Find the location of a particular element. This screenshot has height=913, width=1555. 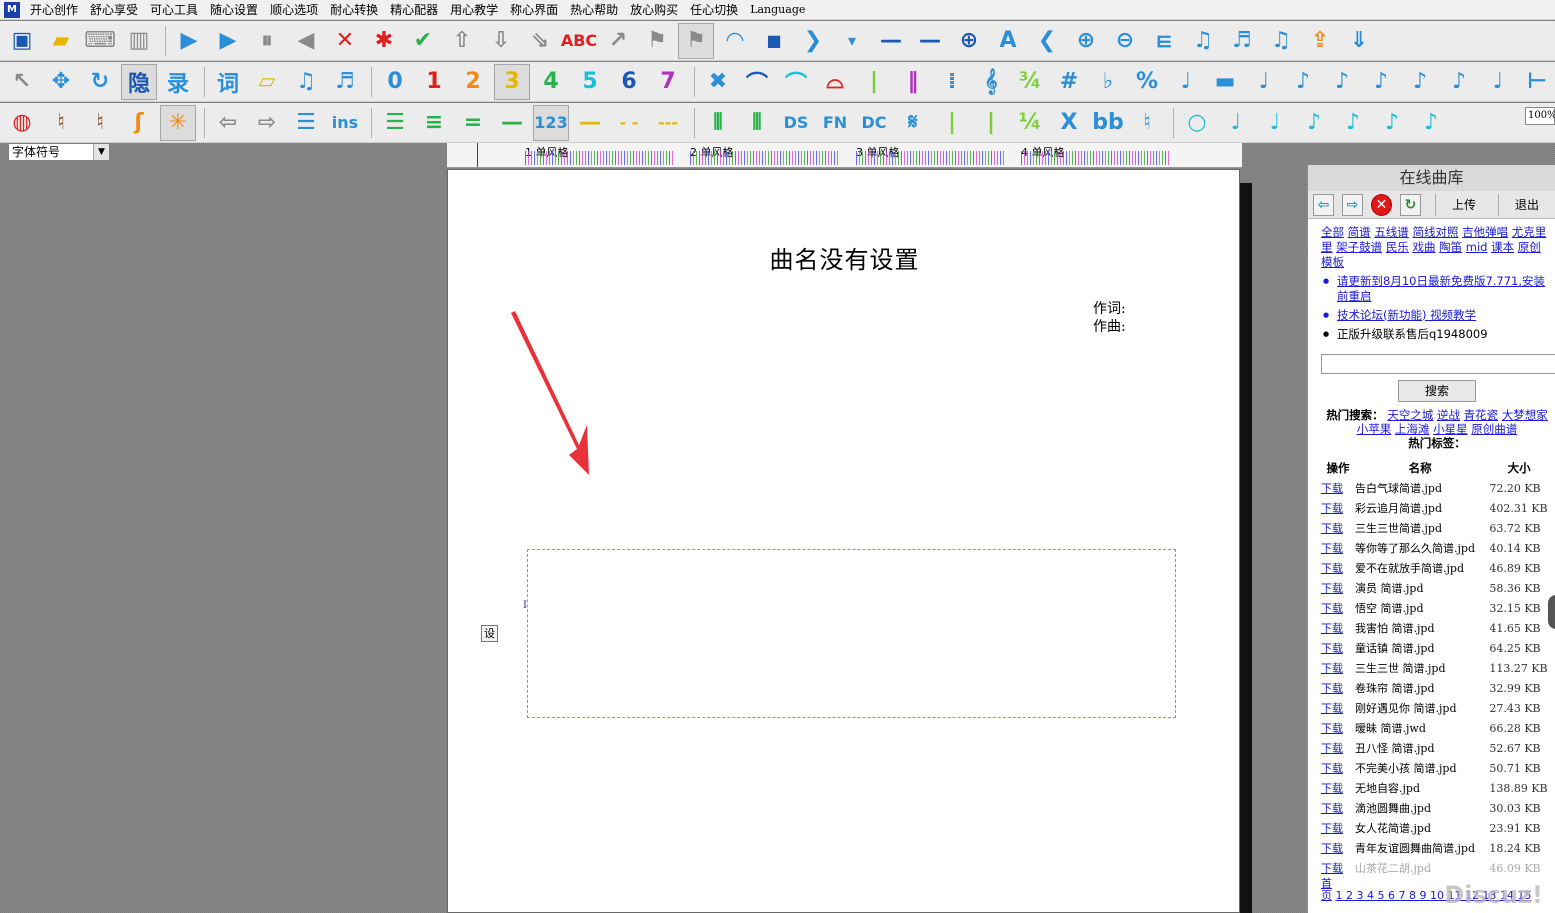

drum-icon: ◍ is located at coordinates (22, 123).